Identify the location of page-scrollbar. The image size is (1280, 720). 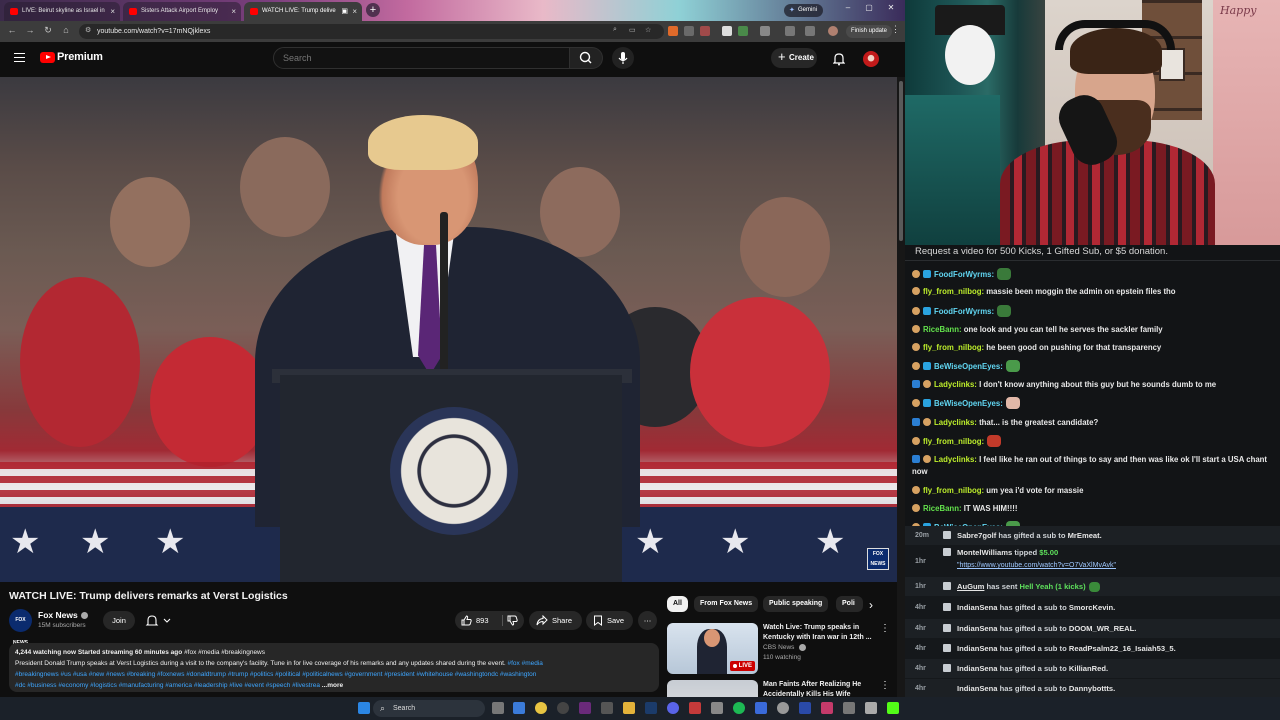
(901, 387).